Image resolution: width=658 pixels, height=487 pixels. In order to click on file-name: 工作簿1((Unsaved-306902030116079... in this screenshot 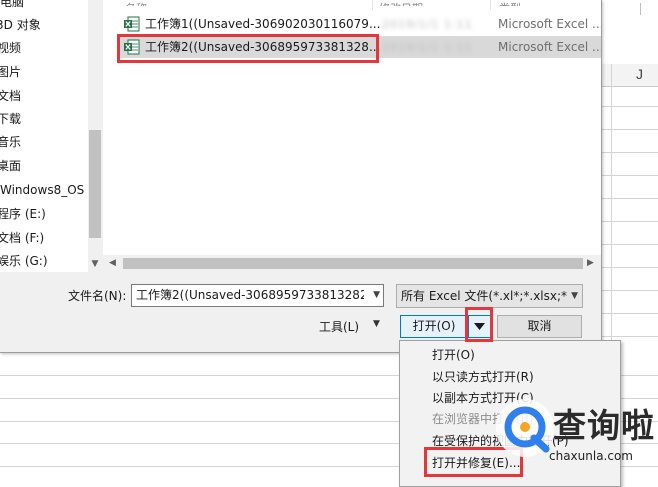, I will do `click(263, 24)`.